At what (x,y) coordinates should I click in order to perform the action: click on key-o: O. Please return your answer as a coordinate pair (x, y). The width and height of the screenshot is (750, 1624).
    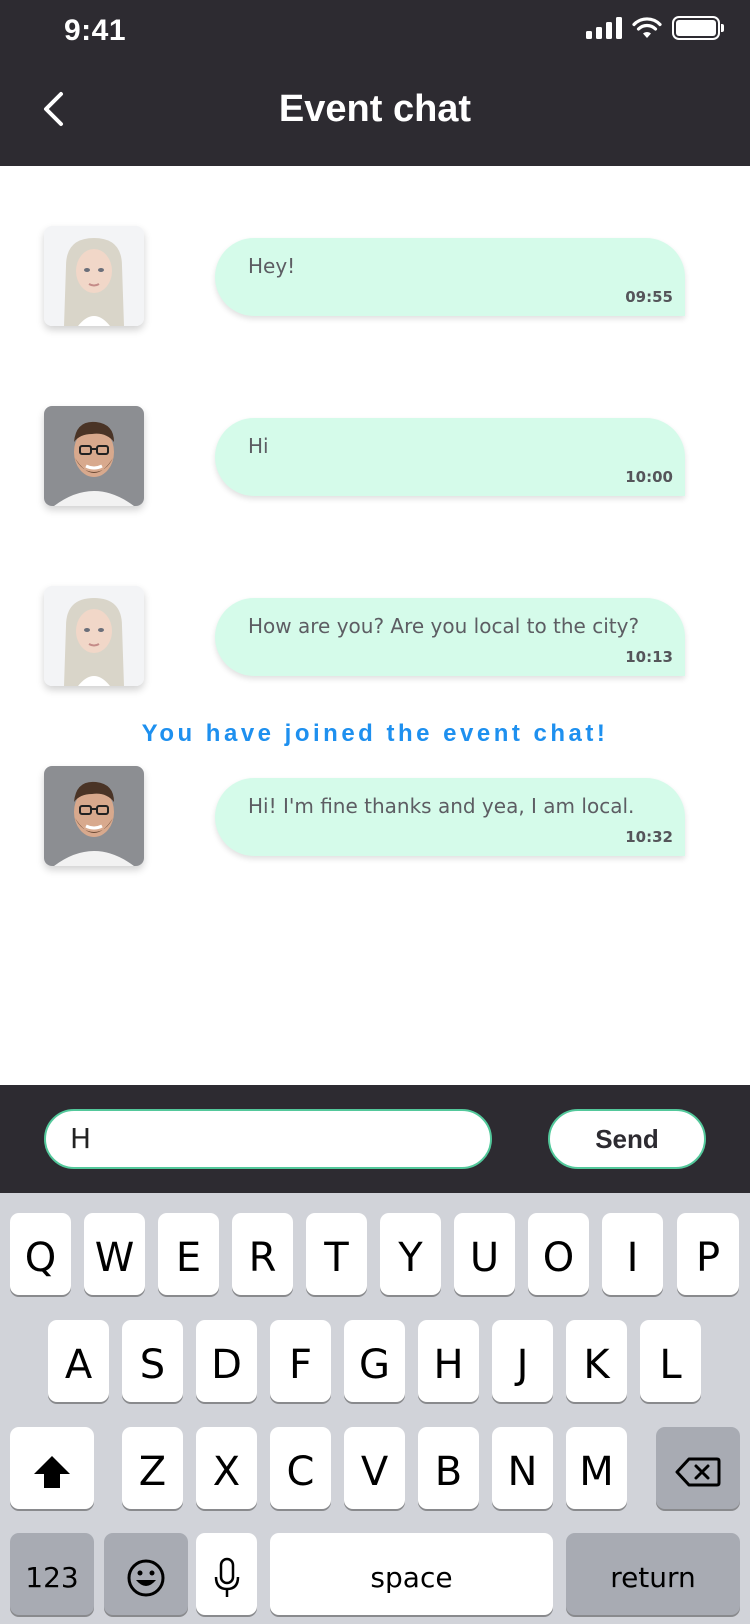
    Looking at the image, I should click on (558, 1254).